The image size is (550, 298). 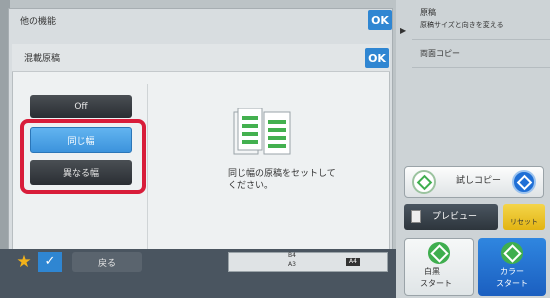 What do you see at coordinates (440, 53) in the screenshot?
I see `duplex-copy-label: 両面コピー` at bounding box center [440, 53].